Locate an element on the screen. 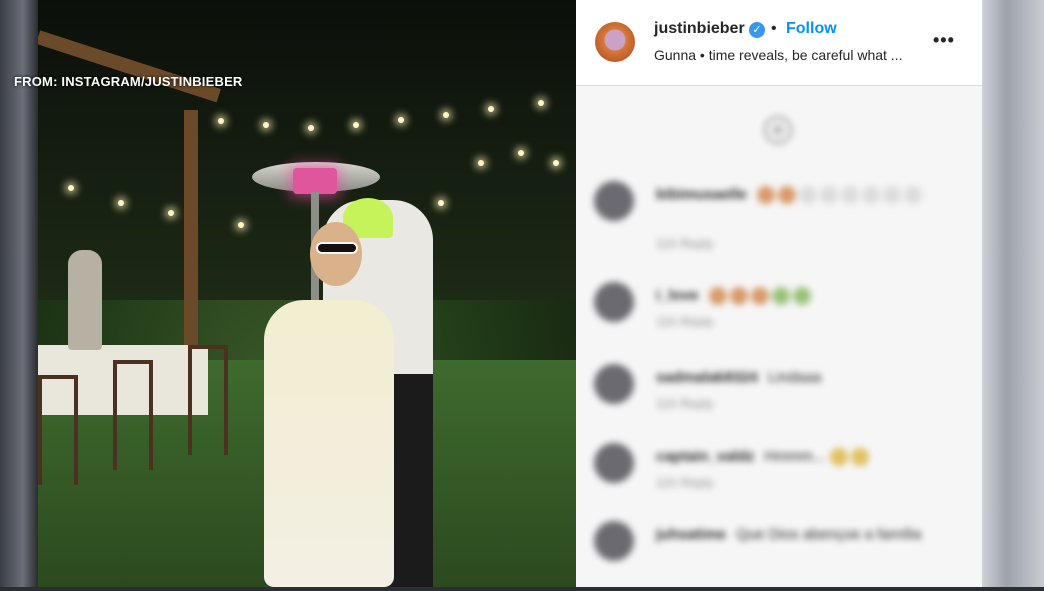  woman is located at coordinates (329, 443).